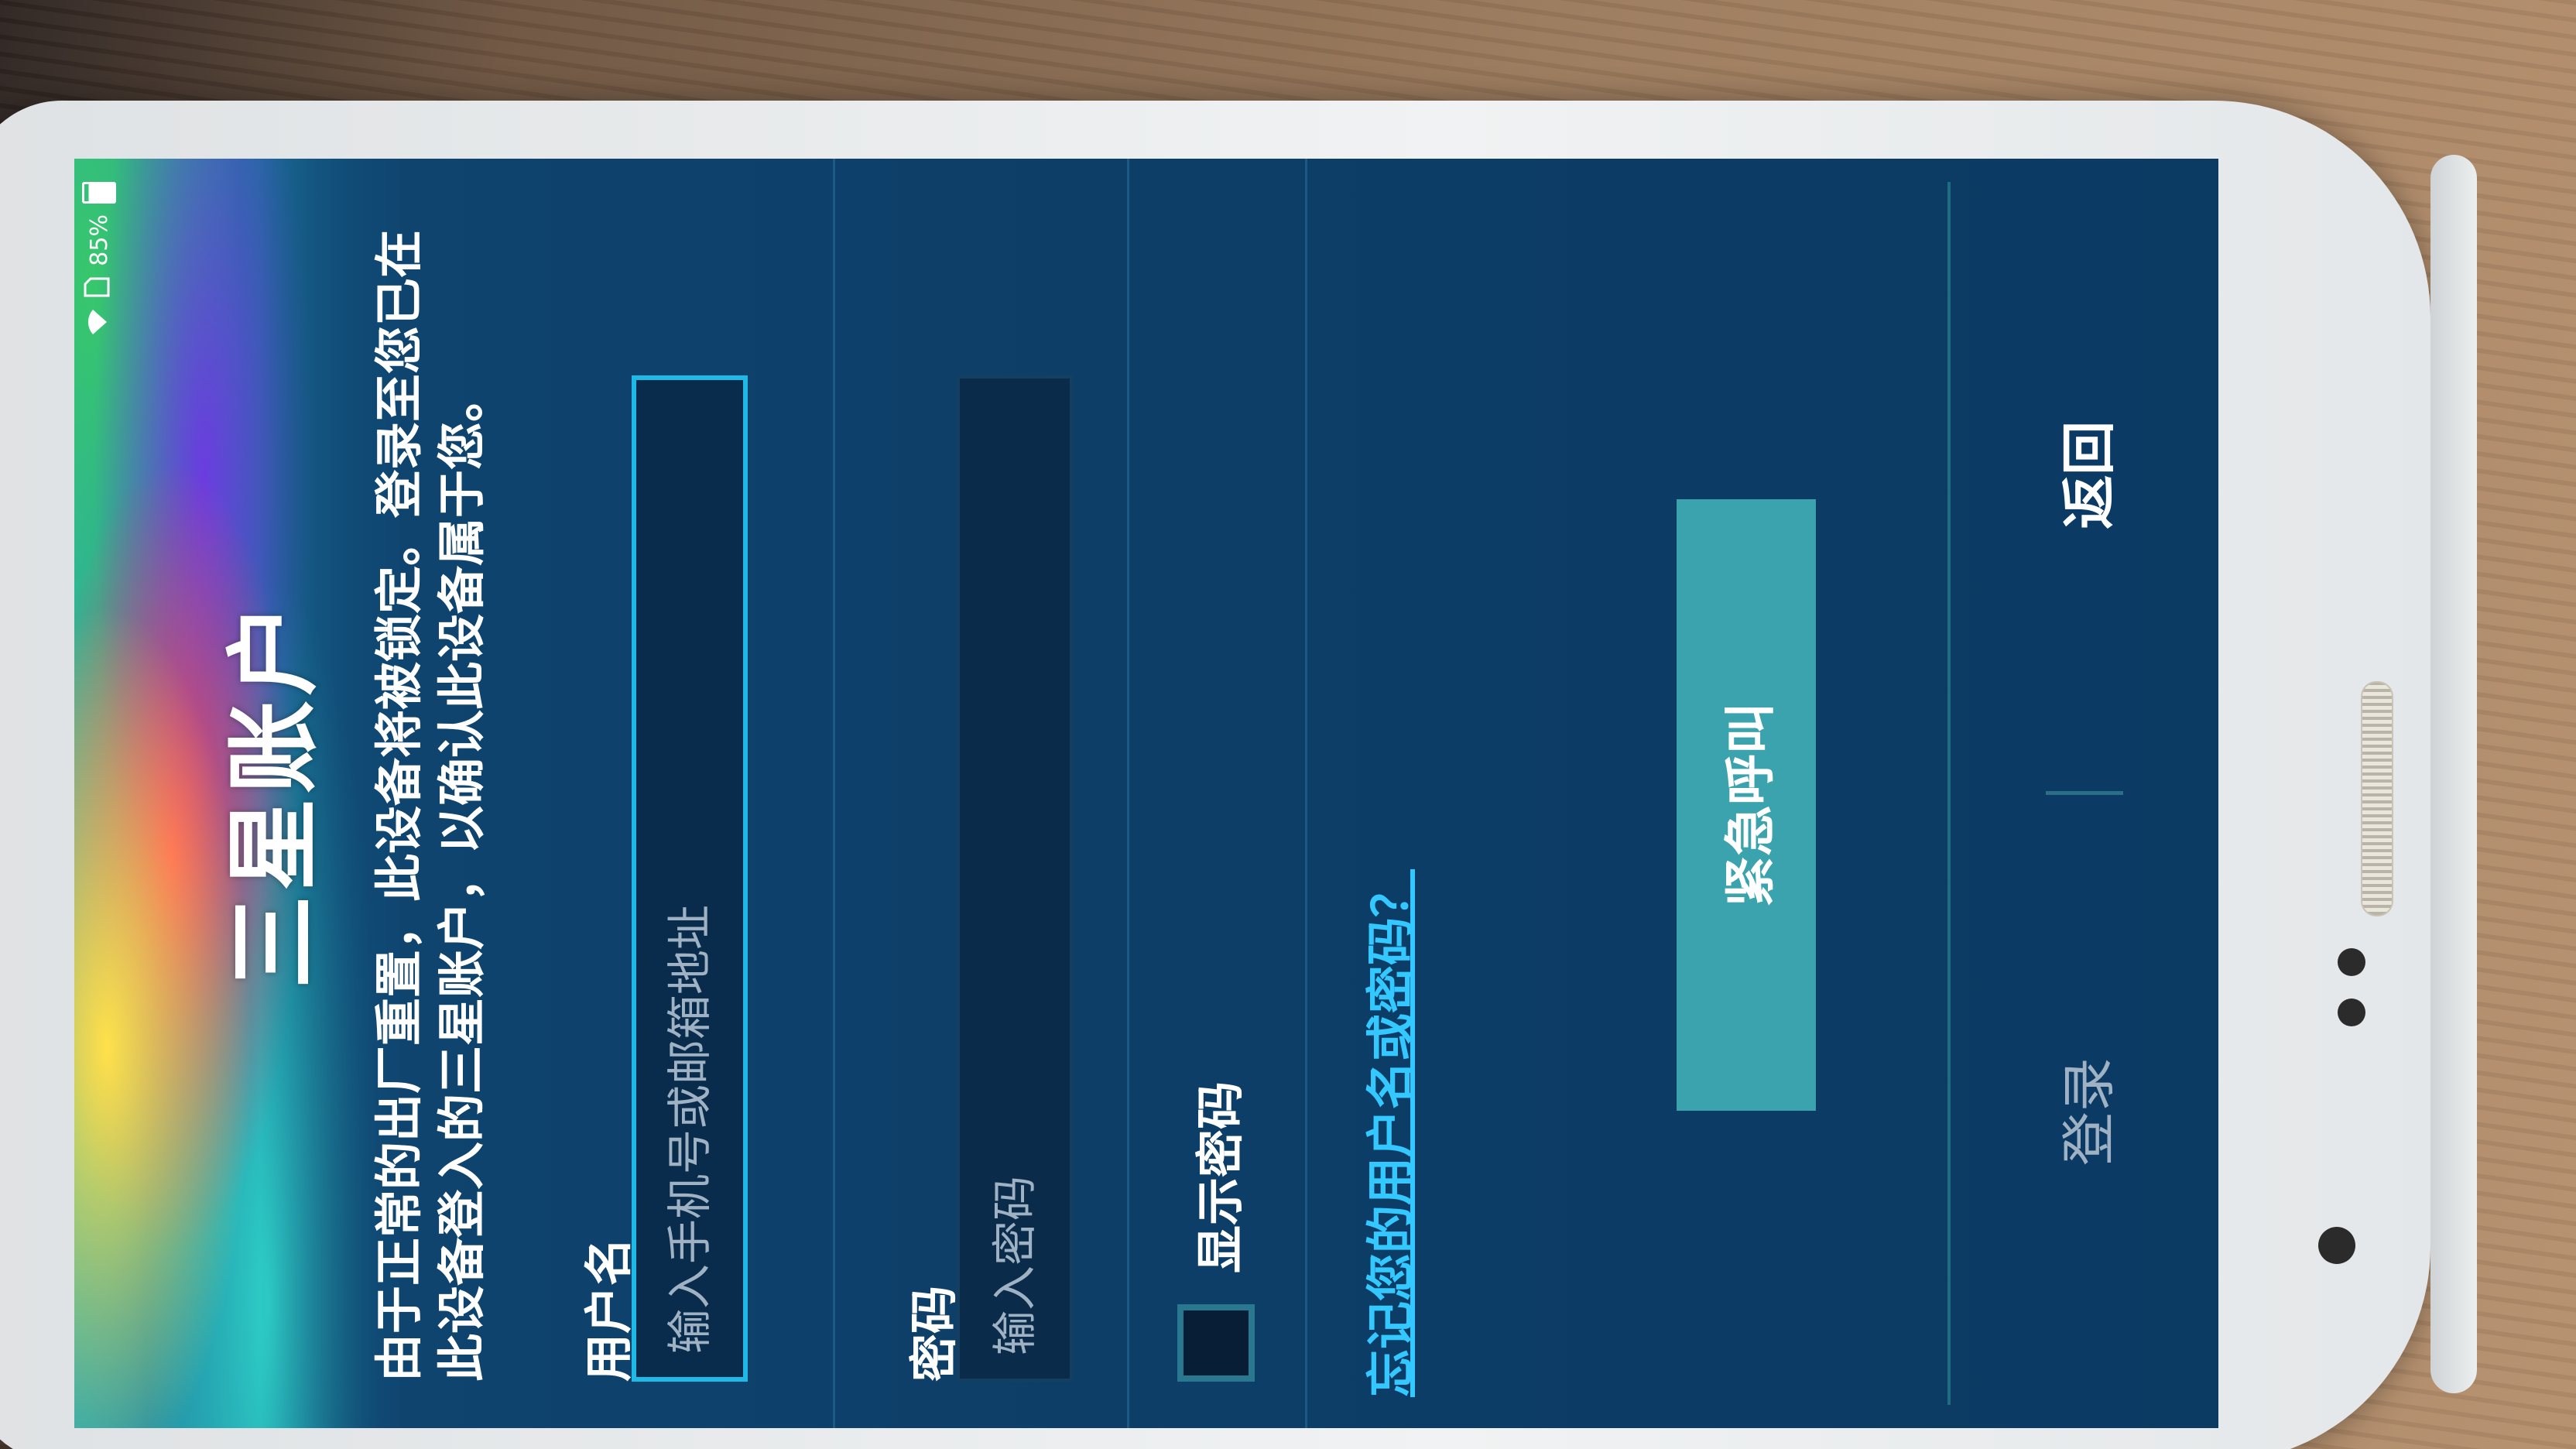  What do you see at coordinates (2453, 774) in the screenshot?
I see `phone-edge` at bounding box center [2453, 774].